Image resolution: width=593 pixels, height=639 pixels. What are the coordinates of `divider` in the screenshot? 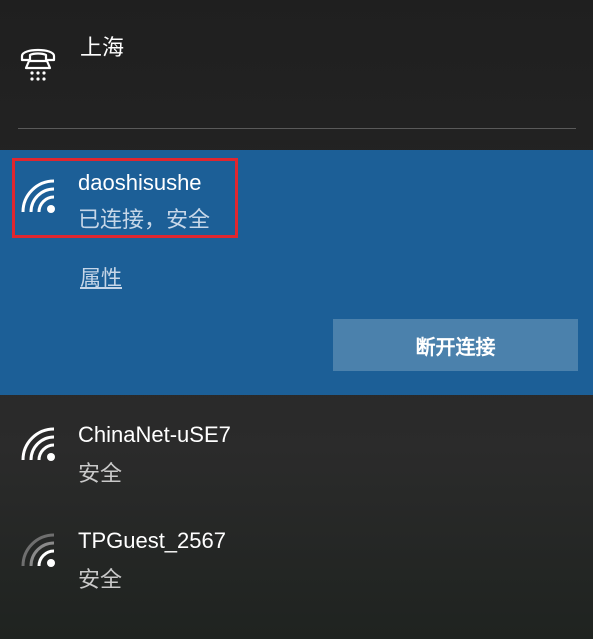 It's located at (297, 128).